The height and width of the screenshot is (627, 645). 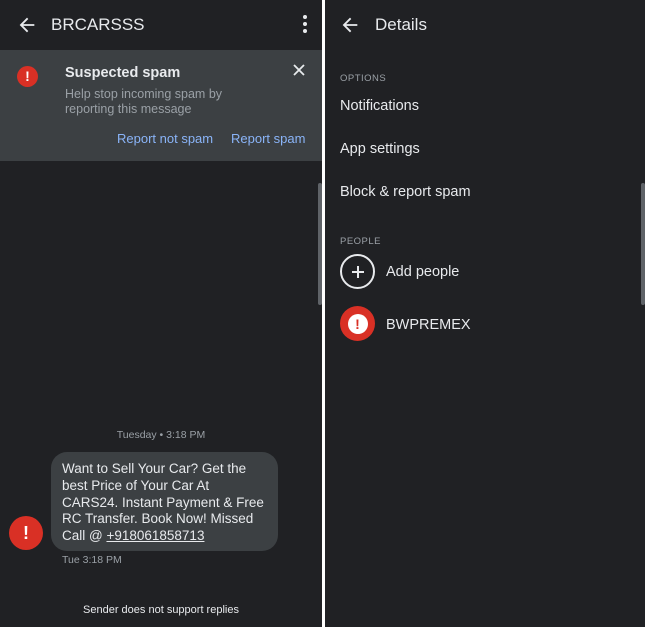 What do you see at coordinates (380, 149) in the screenshot?
I see `app-settings-option: App settings` at bounding box center [380, 149].